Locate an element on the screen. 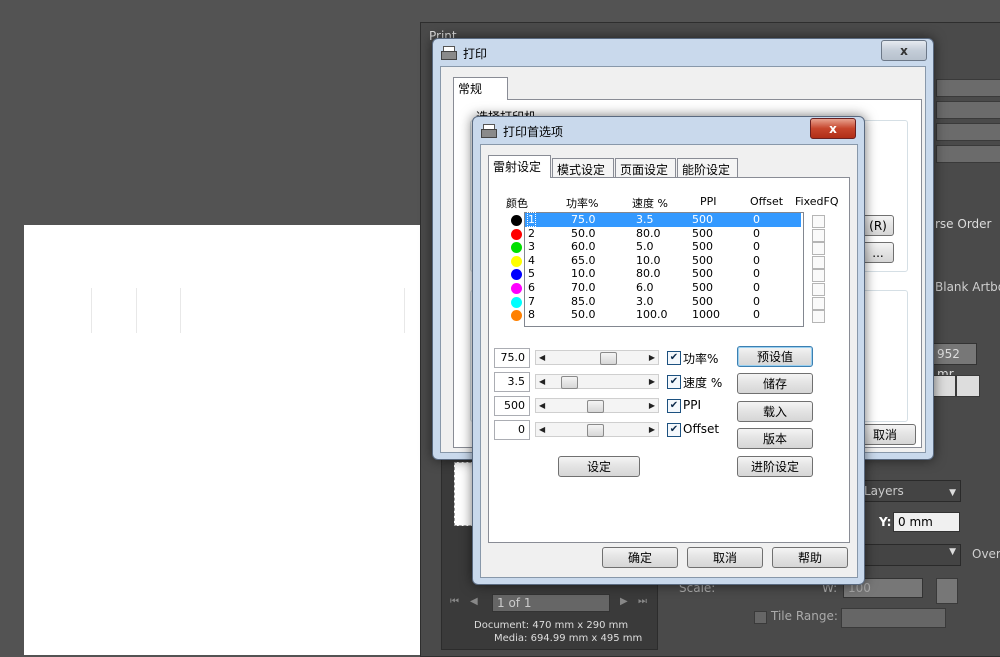 Image resolution: width=1000 pixels, height=657 pixels. tab-mode-settings: 模式设定 is located at coordinates (583, 168).